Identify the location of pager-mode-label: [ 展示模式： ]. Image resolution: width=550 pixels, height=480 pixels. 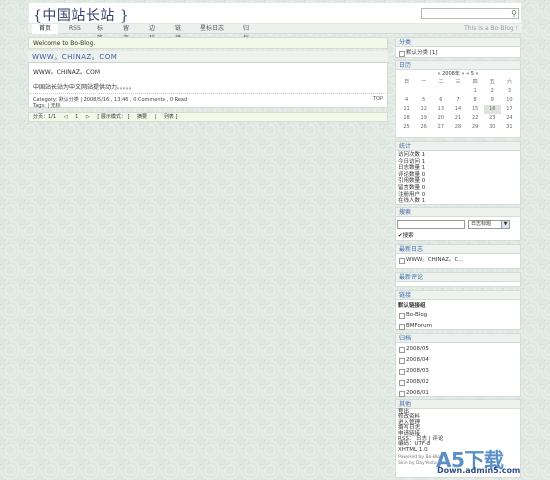
(113, 117).